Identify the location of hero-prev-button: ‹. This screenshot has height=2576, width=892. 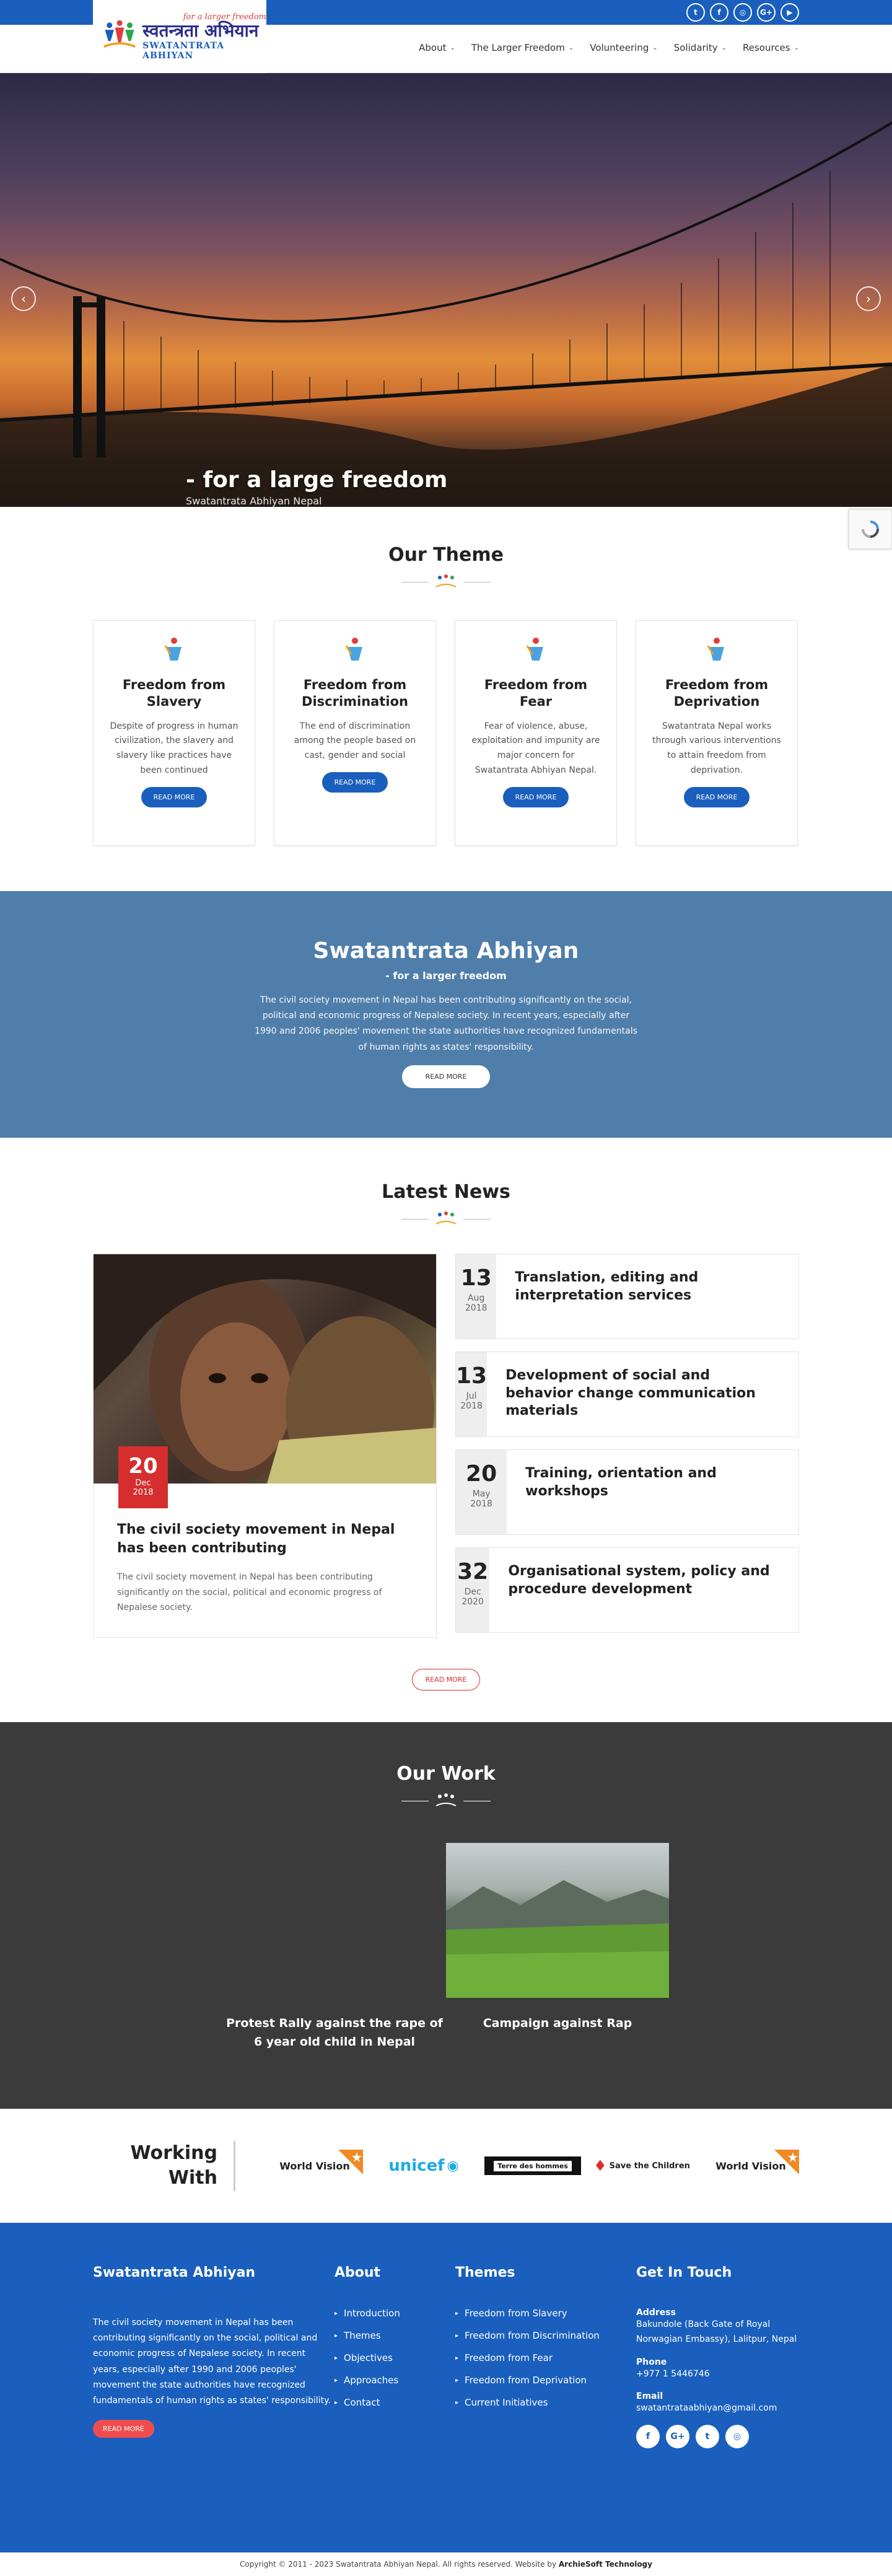
(24, 298).